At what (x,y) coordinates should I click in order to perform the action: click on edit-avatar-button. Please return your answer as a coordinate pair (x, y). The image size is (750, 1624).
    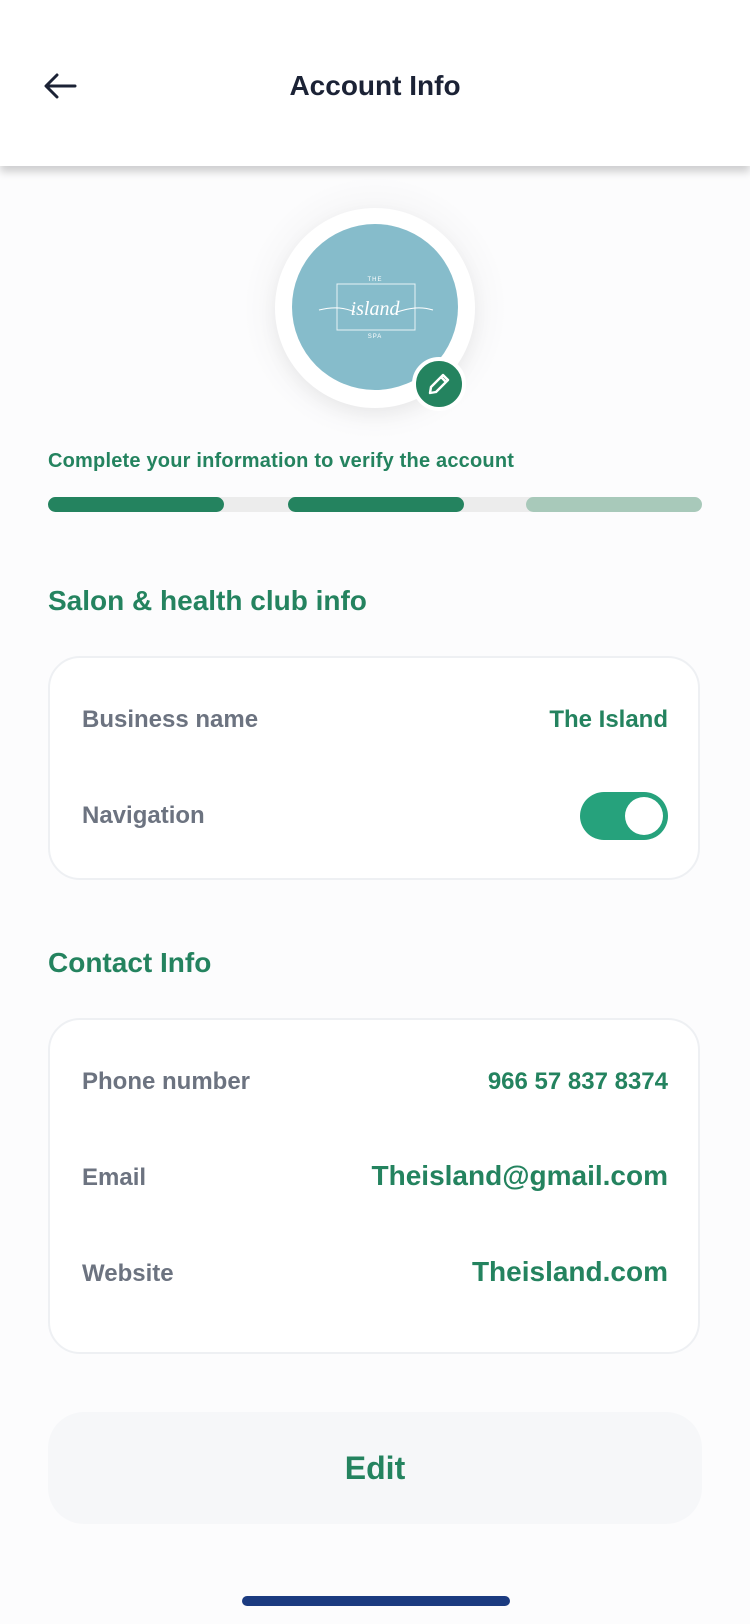
    Looking at the image, I should click on (439, 384).